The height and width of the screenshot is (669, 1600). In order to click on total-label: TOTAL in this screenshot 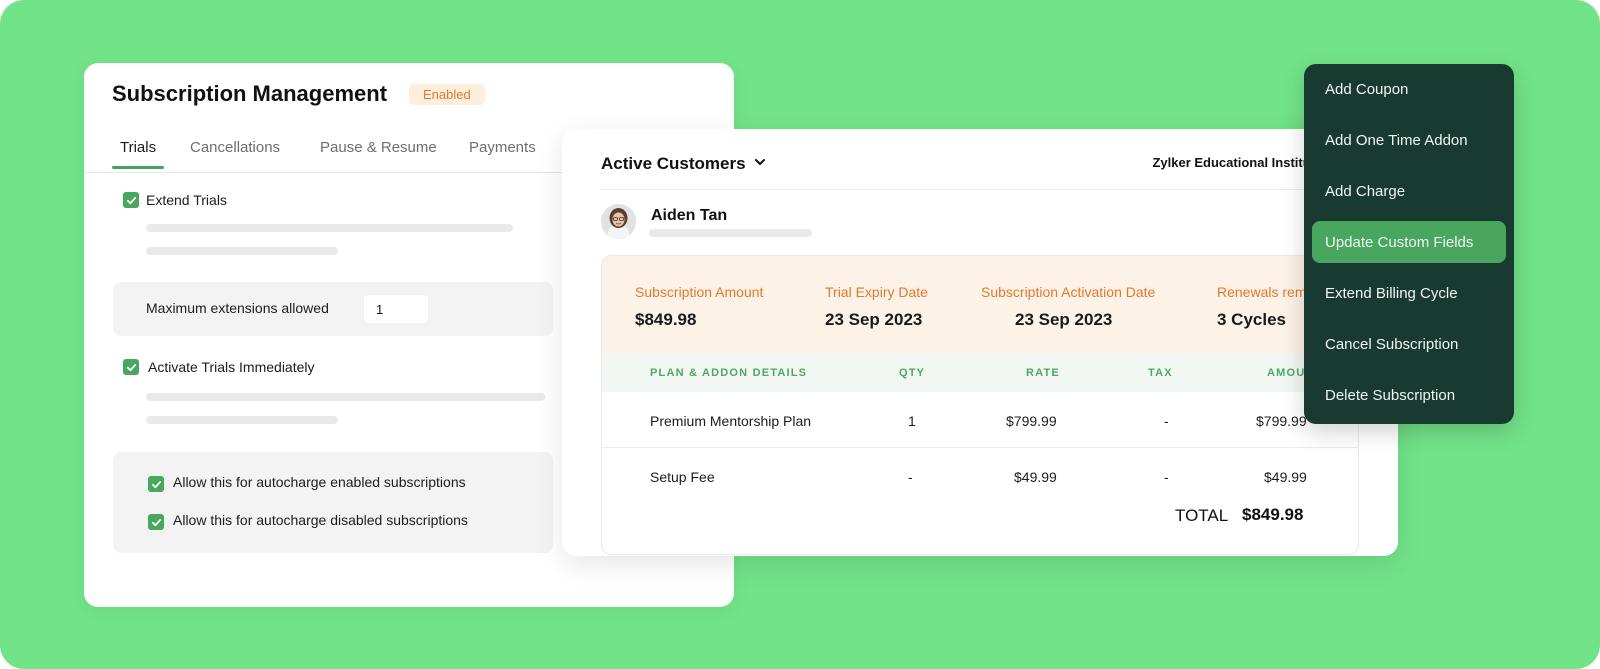, I will do `click(1202, 515)`.